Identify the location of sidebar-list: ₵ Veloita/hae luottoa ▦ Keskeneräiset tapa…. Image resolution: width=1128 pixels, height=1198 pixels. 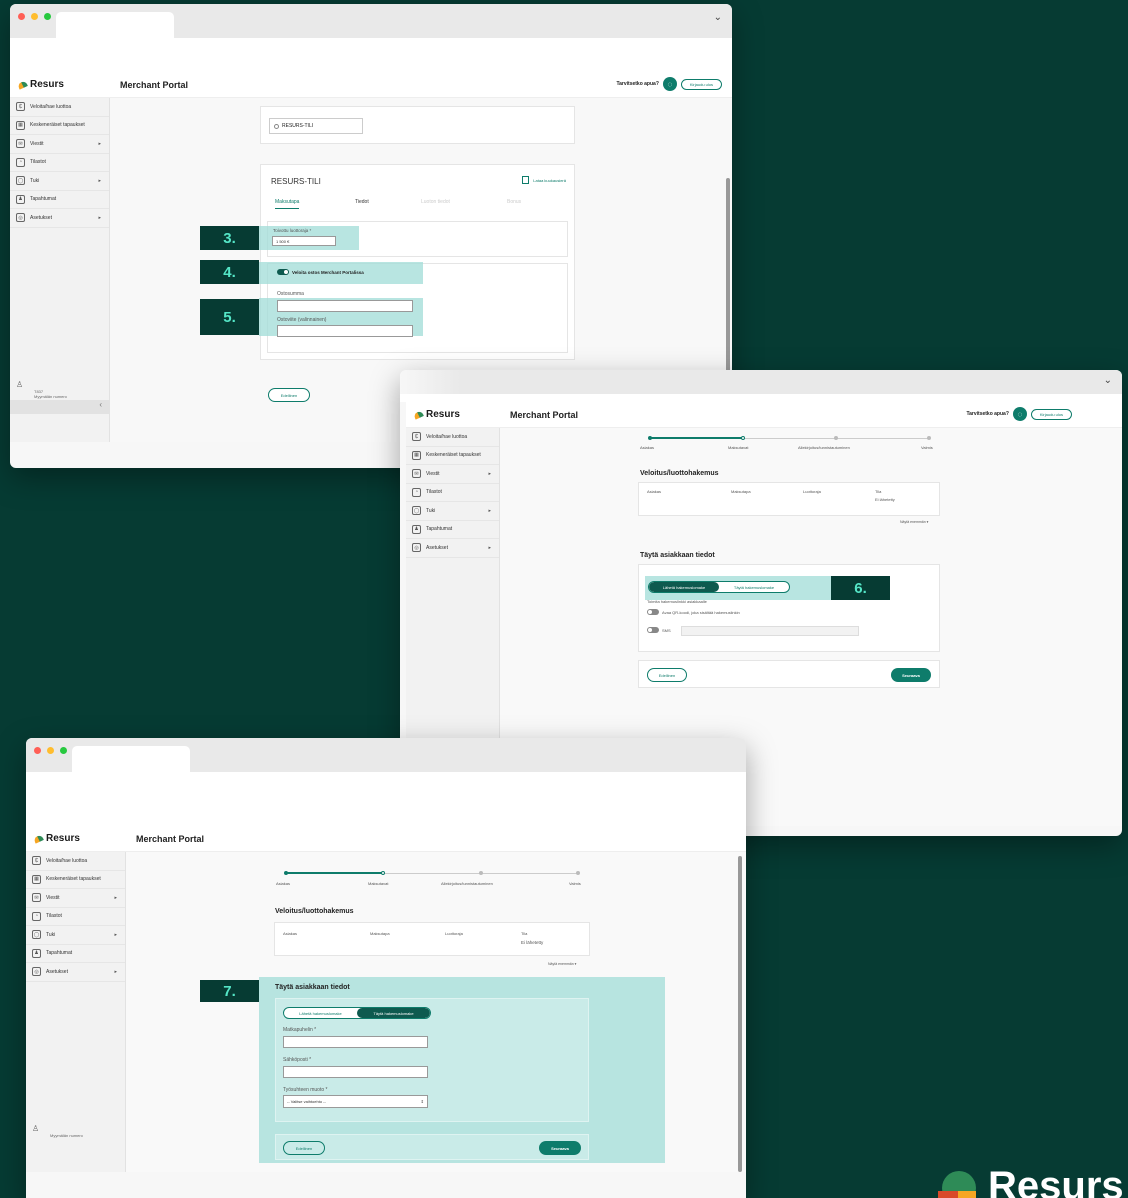
(59, 163).